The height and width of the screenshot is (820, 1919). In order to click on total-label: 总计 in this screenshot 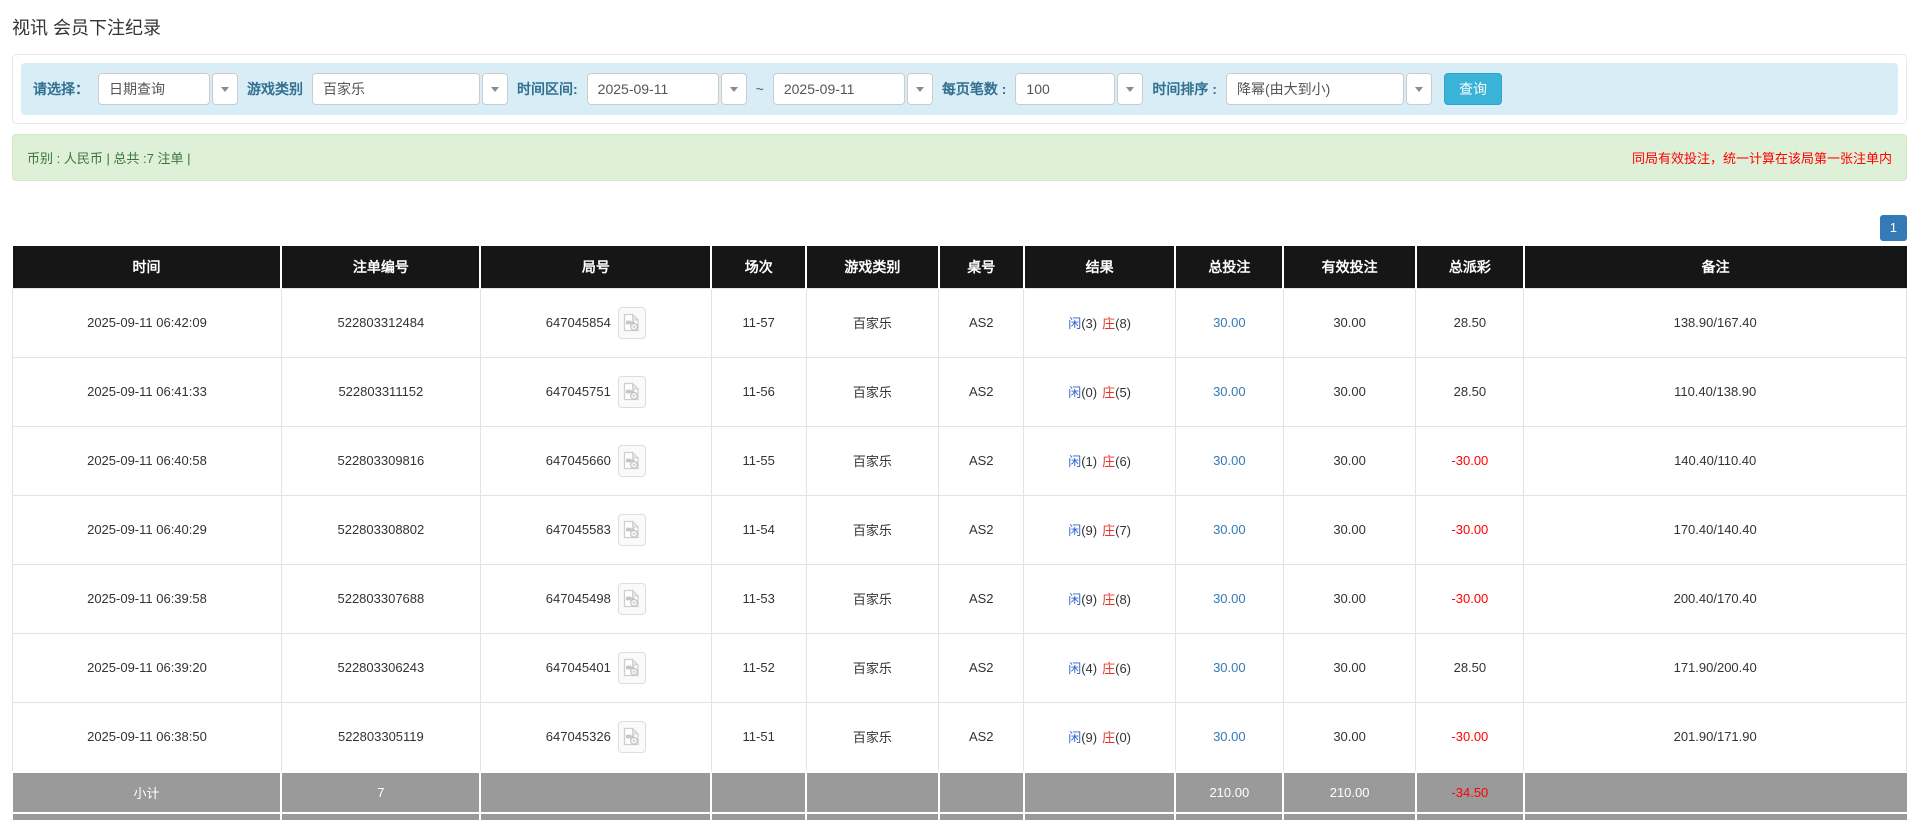, I will do `click(147, 815)`.